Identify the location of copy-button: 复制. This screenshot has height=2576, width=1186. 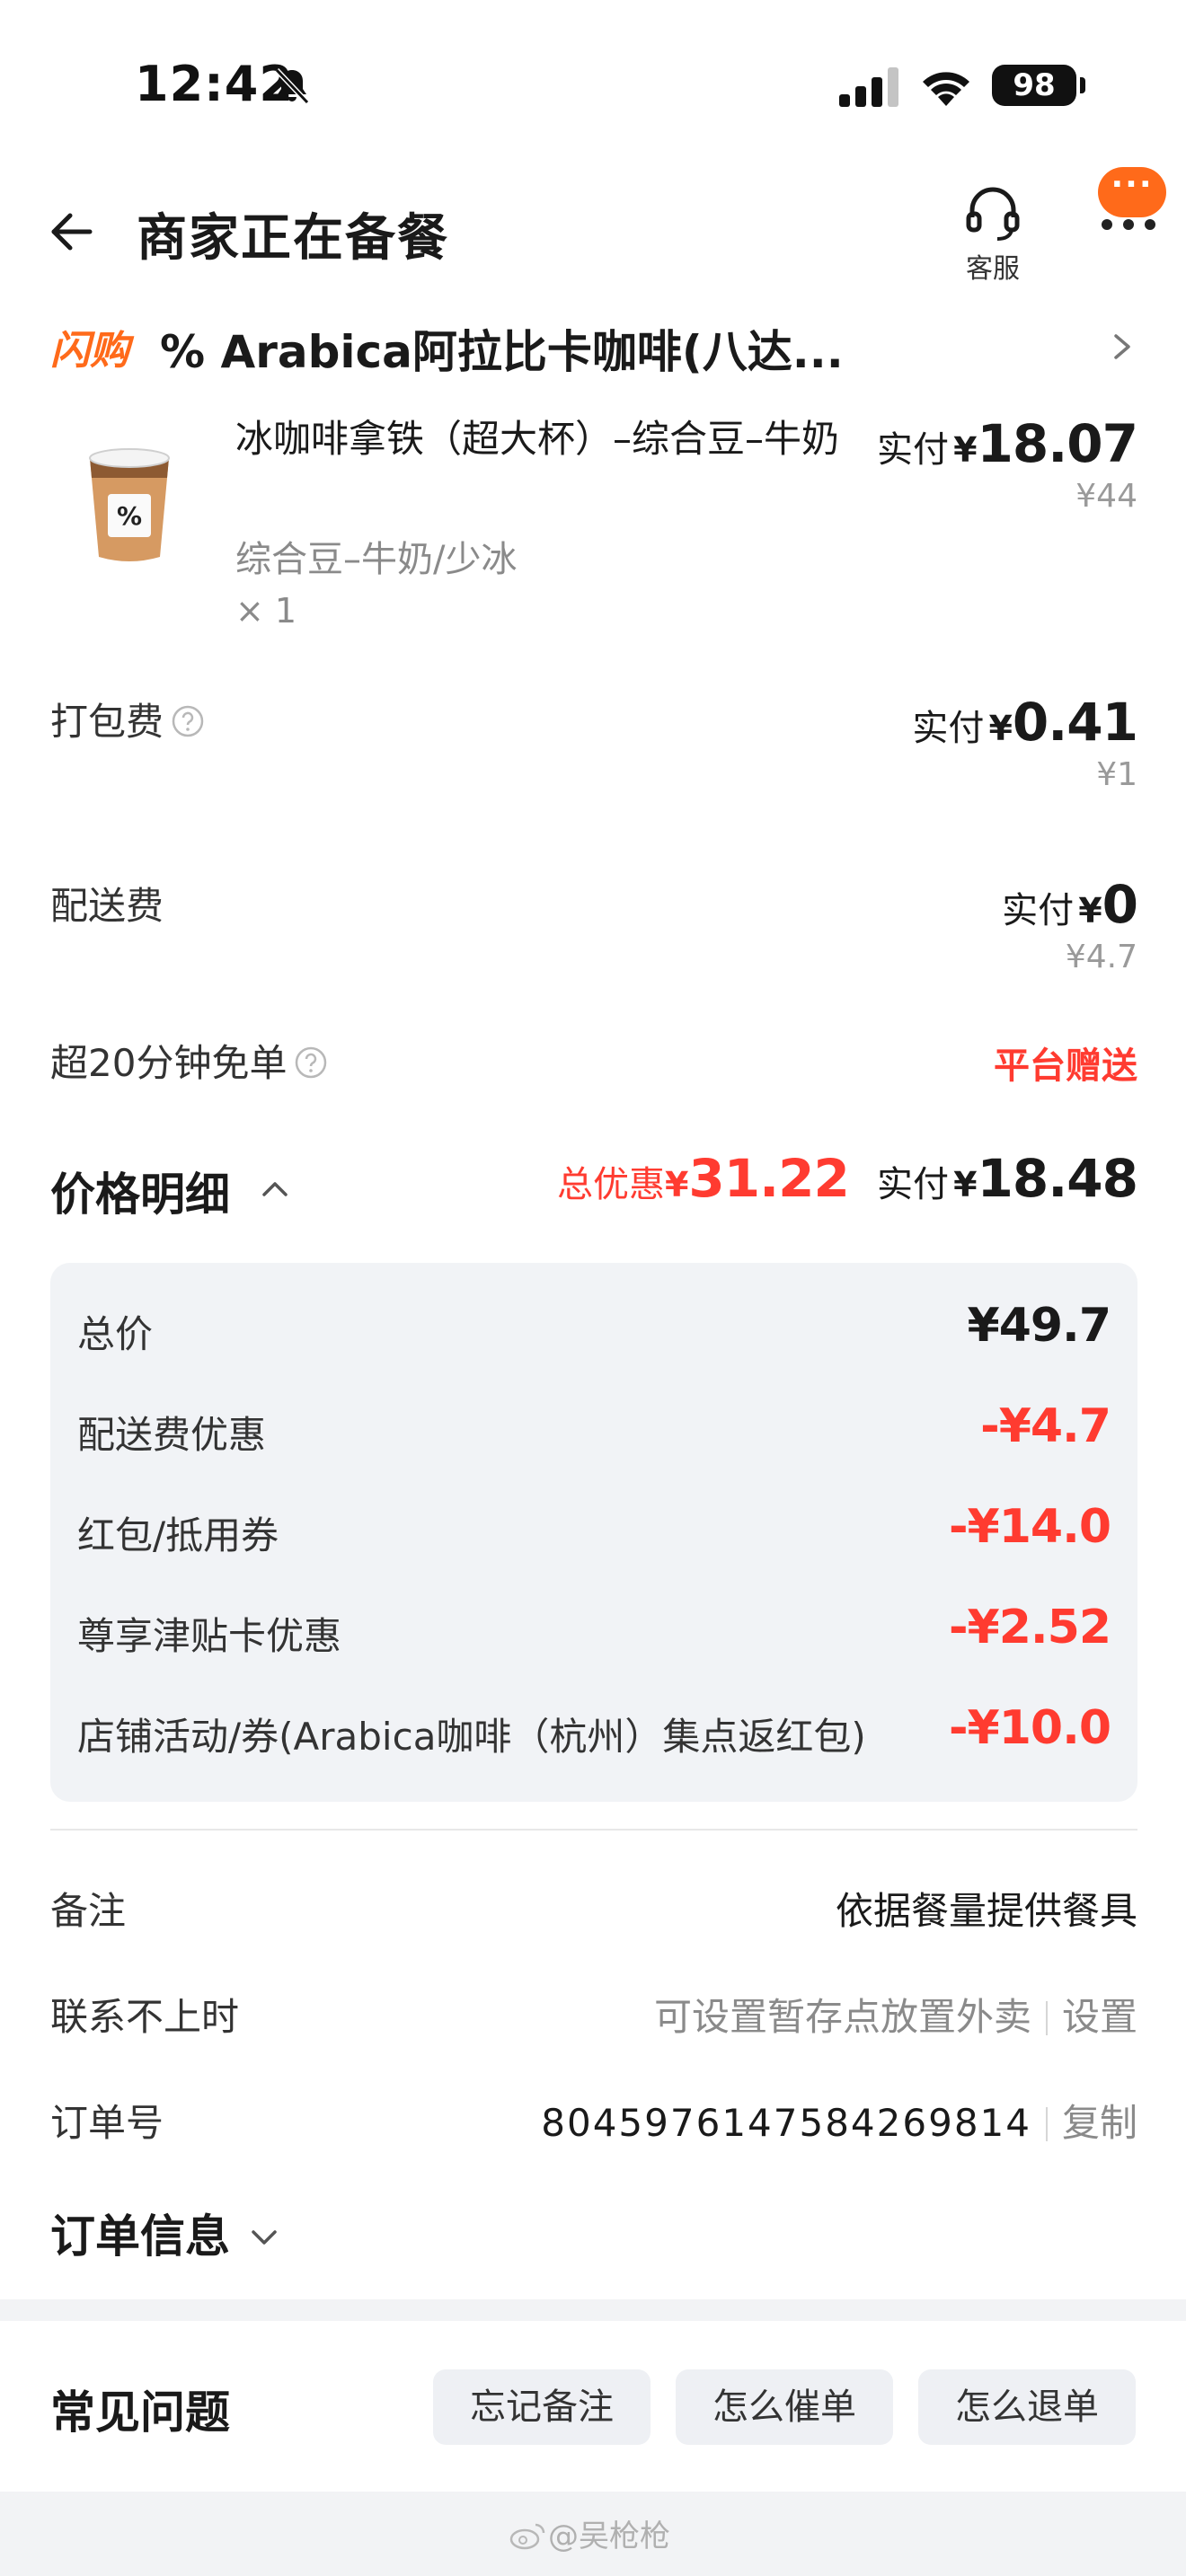
(1099, 2123).